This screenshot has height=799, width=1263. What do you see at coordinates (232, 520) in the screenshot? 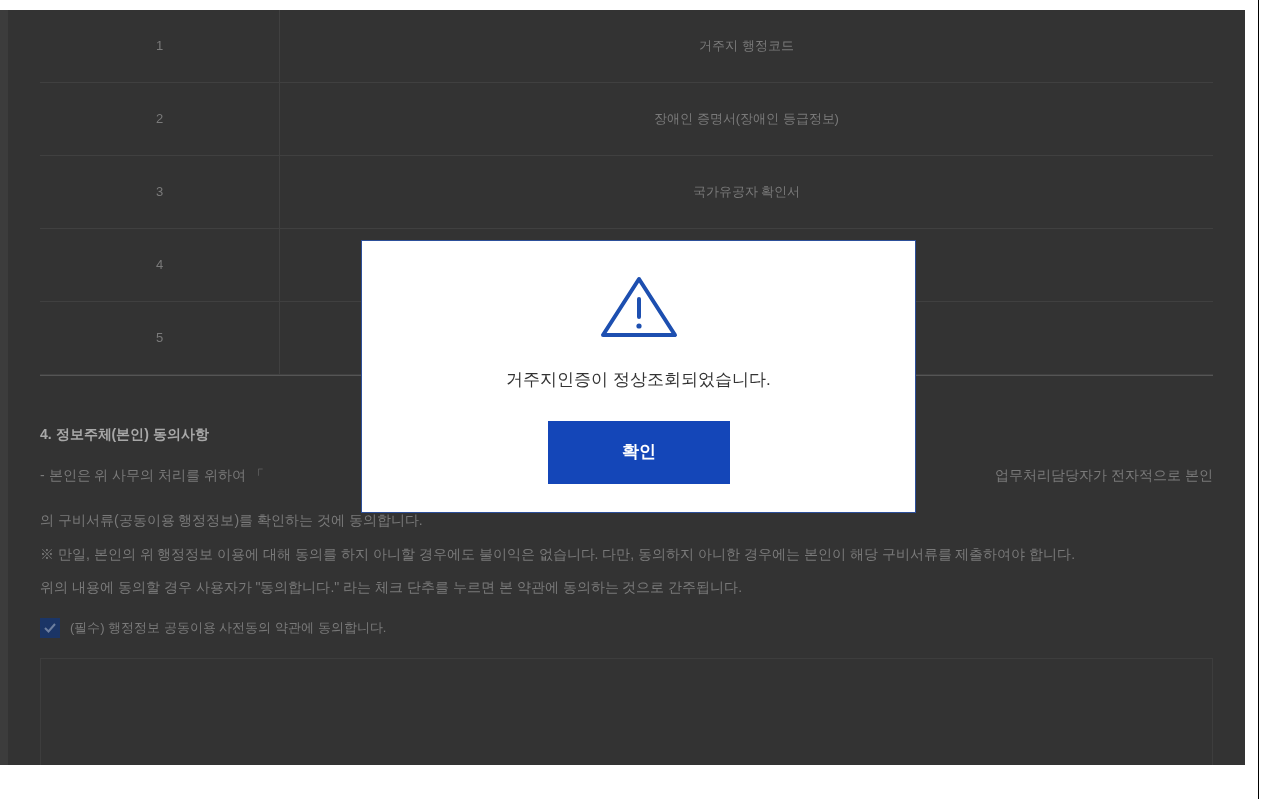
I see `consent-text: 의 구비서류(공동이용 행정정보)를 확인하는 것에 동의합니다.` at bounding box center [232, 520].